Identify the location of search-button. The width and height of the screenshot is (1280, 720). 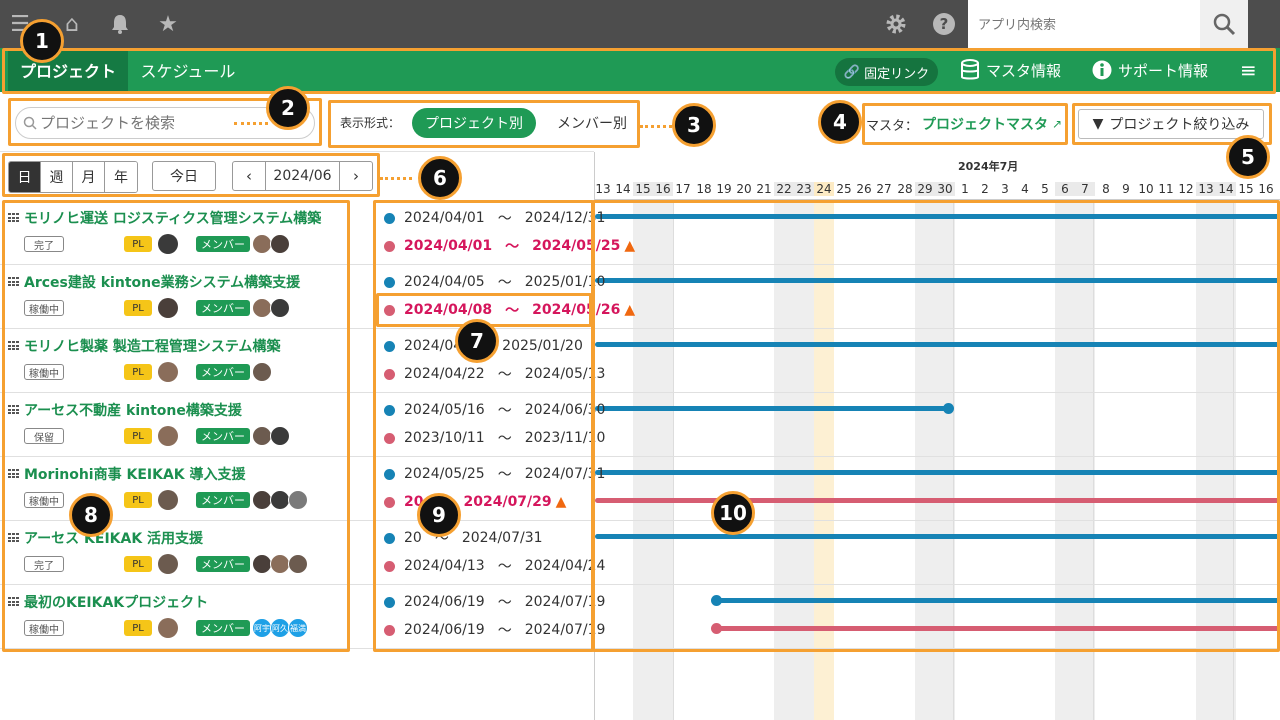
(1224, 24).